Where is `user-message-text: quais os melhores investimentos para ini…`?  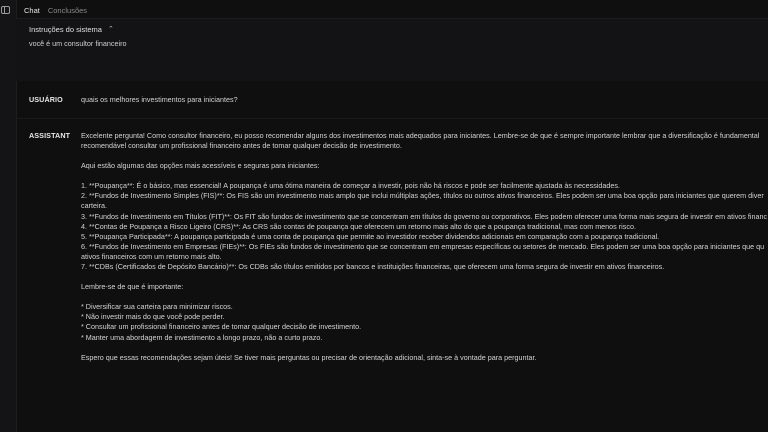 user-message-text: quais os melhores investimentos para ini… is located at coordinates (424, 100).